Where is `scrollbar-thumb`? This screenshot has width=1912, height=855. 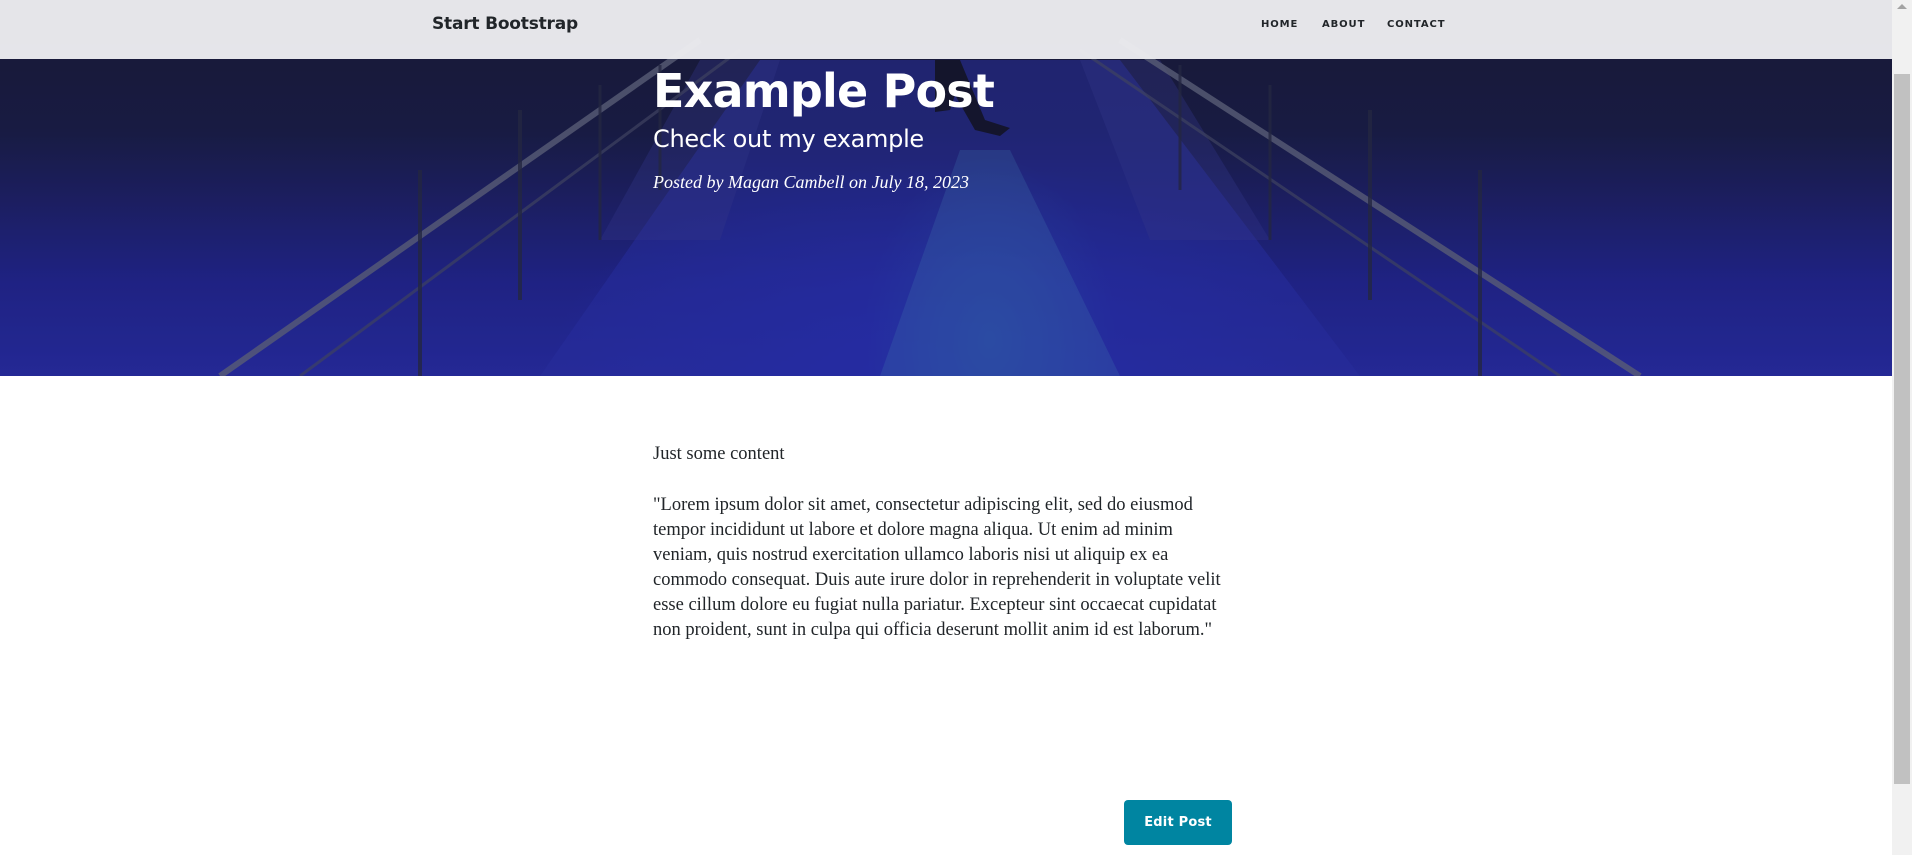 scrollbar-thumb is located at coordinates (1902, 429).